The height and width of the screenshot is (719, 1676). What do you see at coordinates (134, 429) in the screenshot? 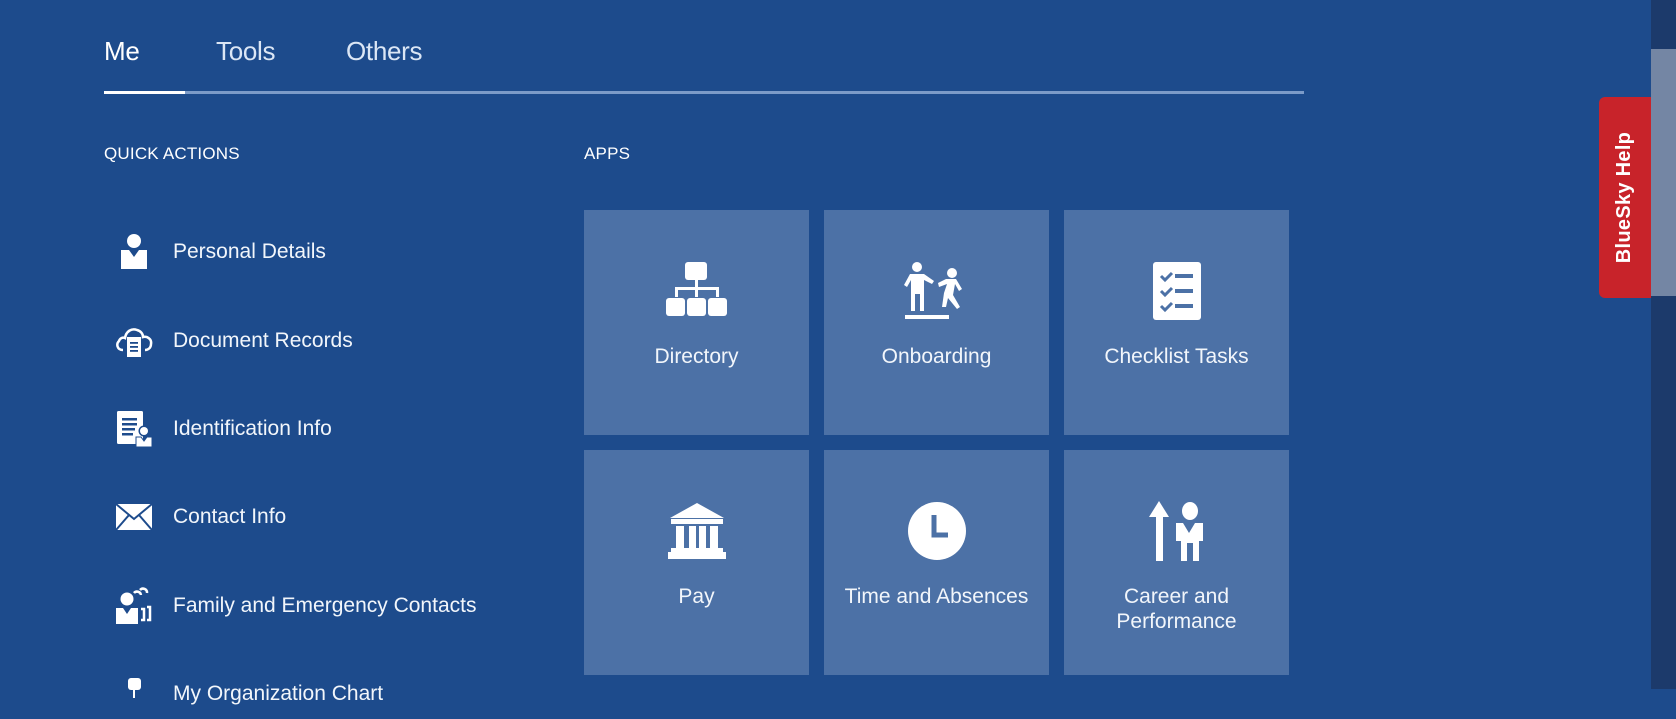
I see `id-document-icon` at bounding box center [134, 429].